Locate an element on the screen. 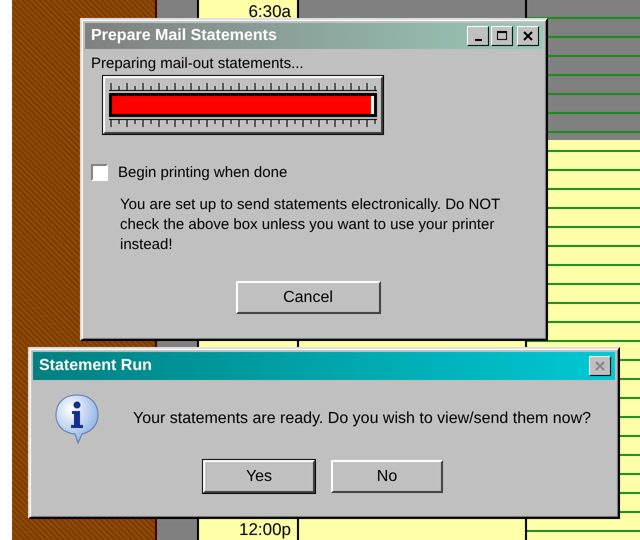 Image resolution: width=640 pixels, height=540 pixels. time-label: 6:30a is located at coordinates (269, 12).